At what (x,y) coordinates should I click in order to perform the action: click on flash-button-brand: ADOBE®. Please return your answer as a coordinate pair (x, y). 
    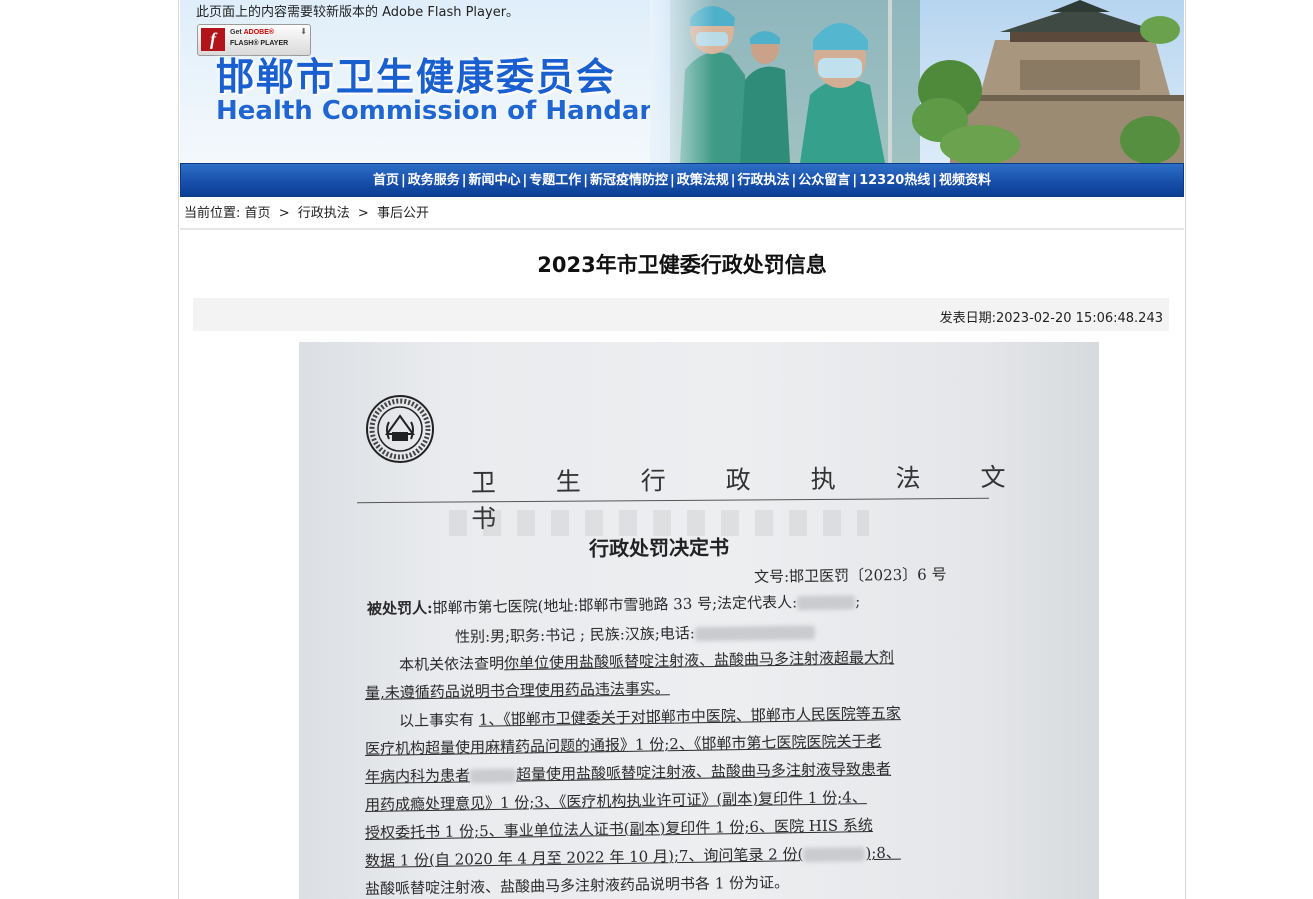
    Looking at the image, I should click on (259, 32).